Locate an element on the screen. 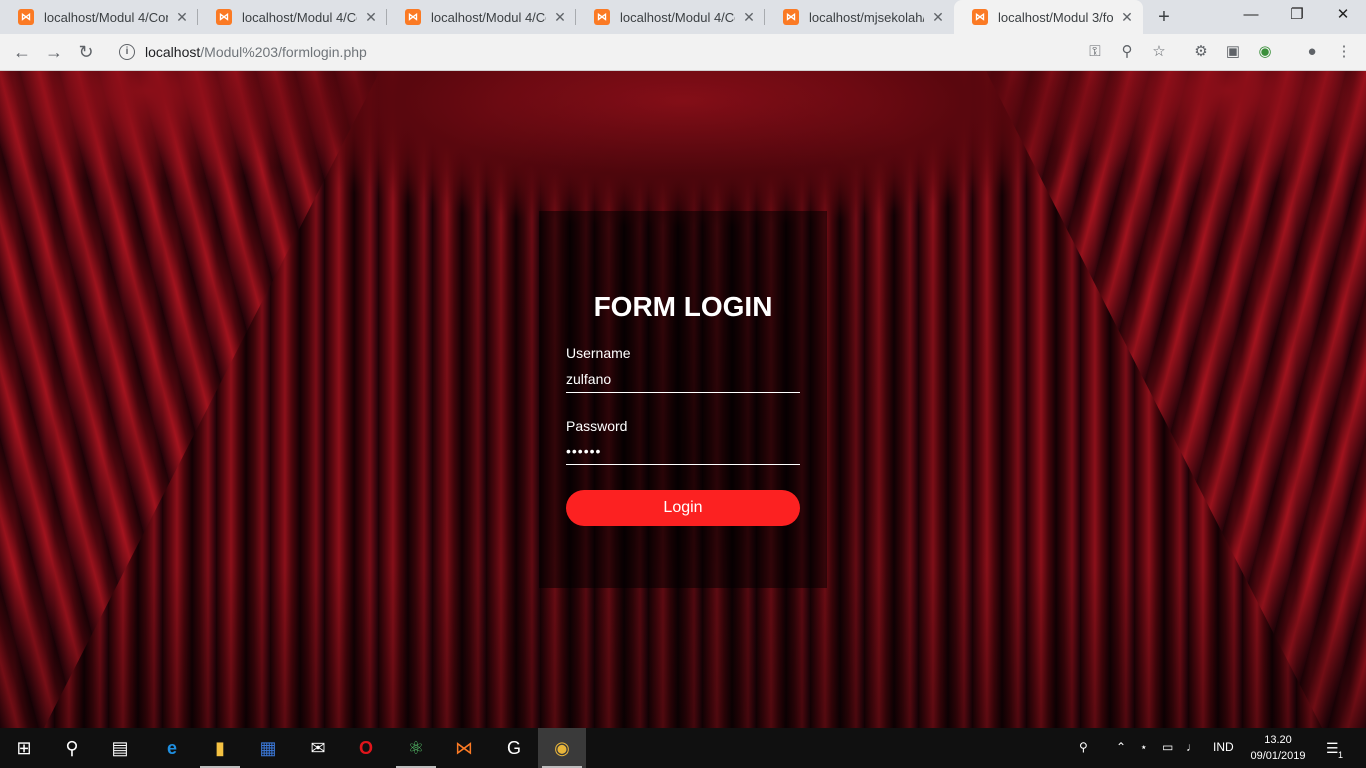 The width and height of the screenshot is (1366, 768). address-bar: i localhost/Modul%203/formlogin.php is located at coordinates (643, 52).